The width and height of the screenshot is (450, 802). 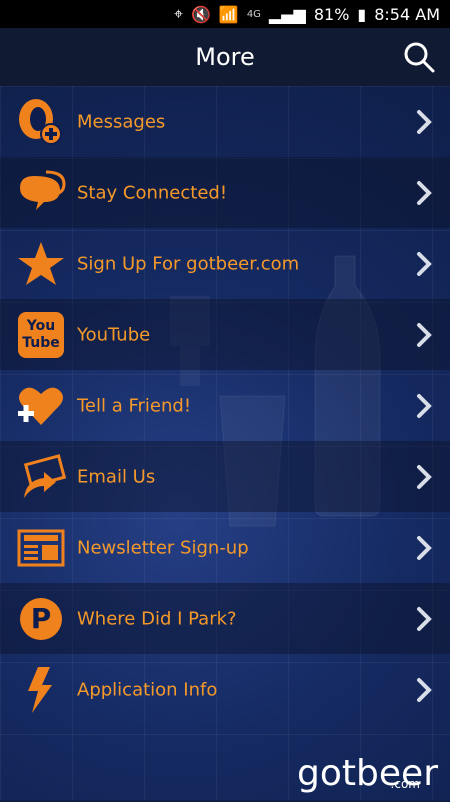 I want to click on menu-item-label: Where Did I Park?, so click(x=157, y=618).